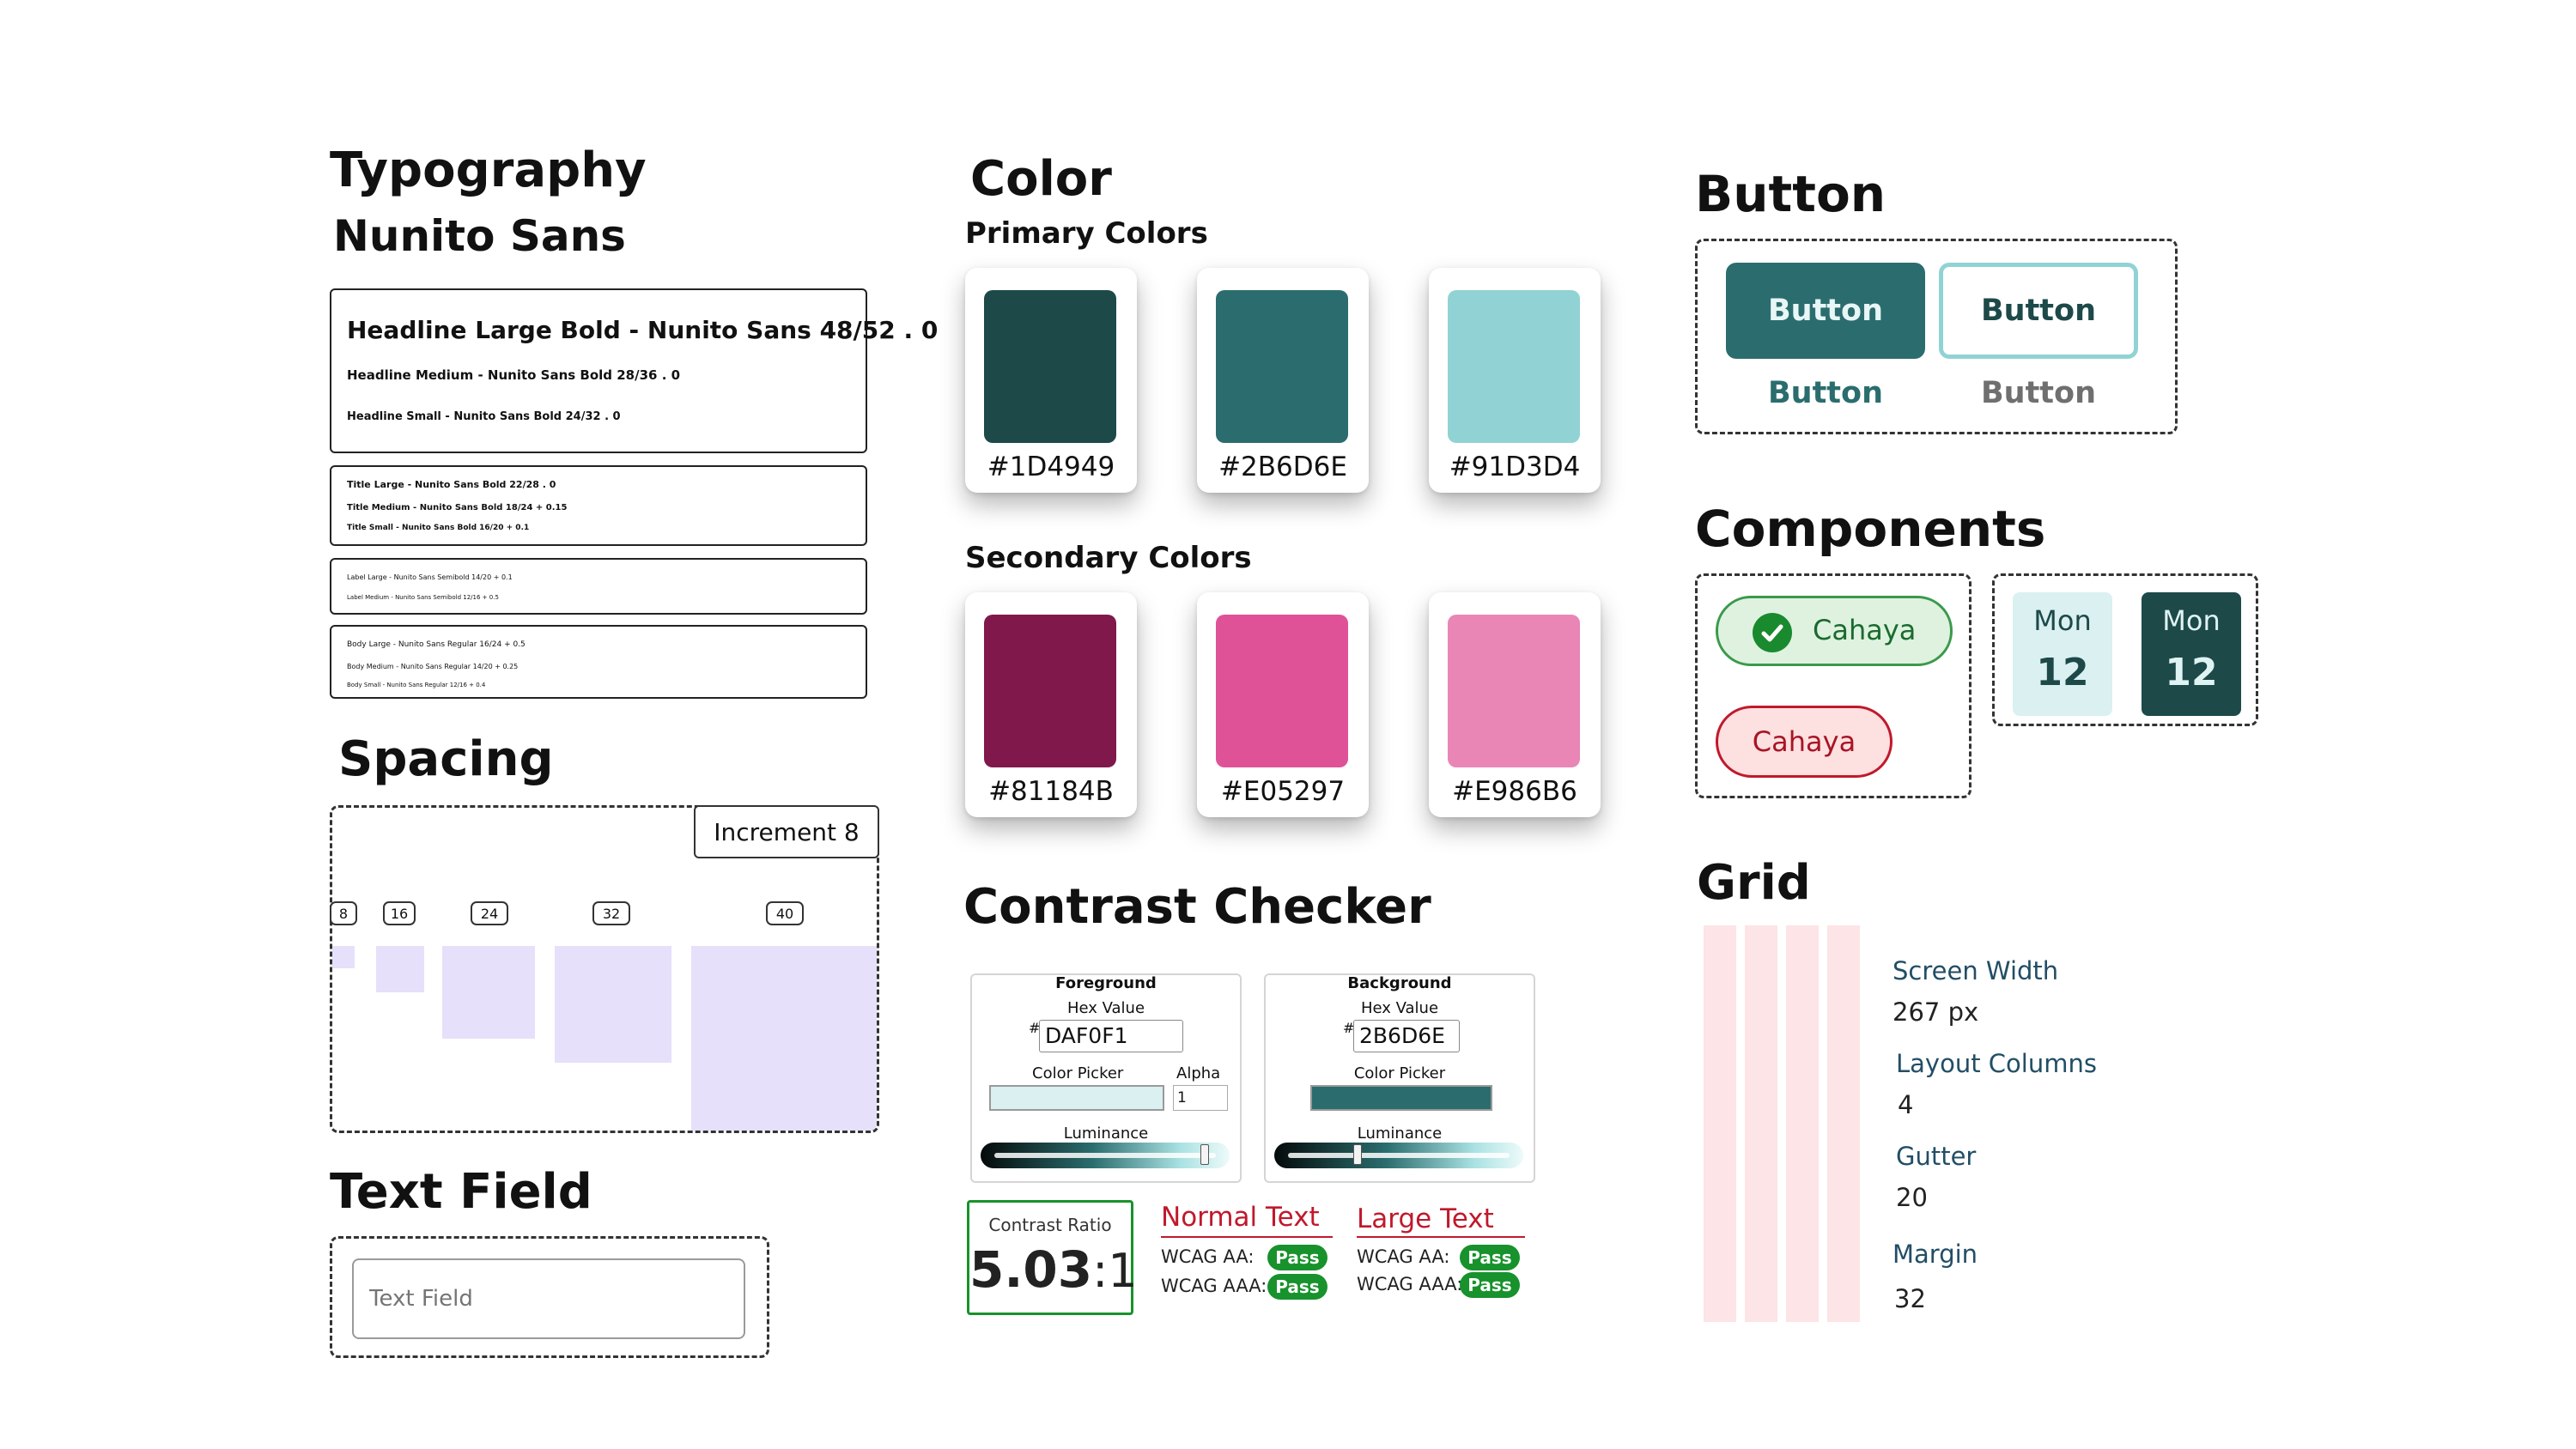 This screenshot has width=2576, height=1449. Describe the element at coordinates (1283, 791) in the screenshot. I see `color-hex: #E05297` at that location.